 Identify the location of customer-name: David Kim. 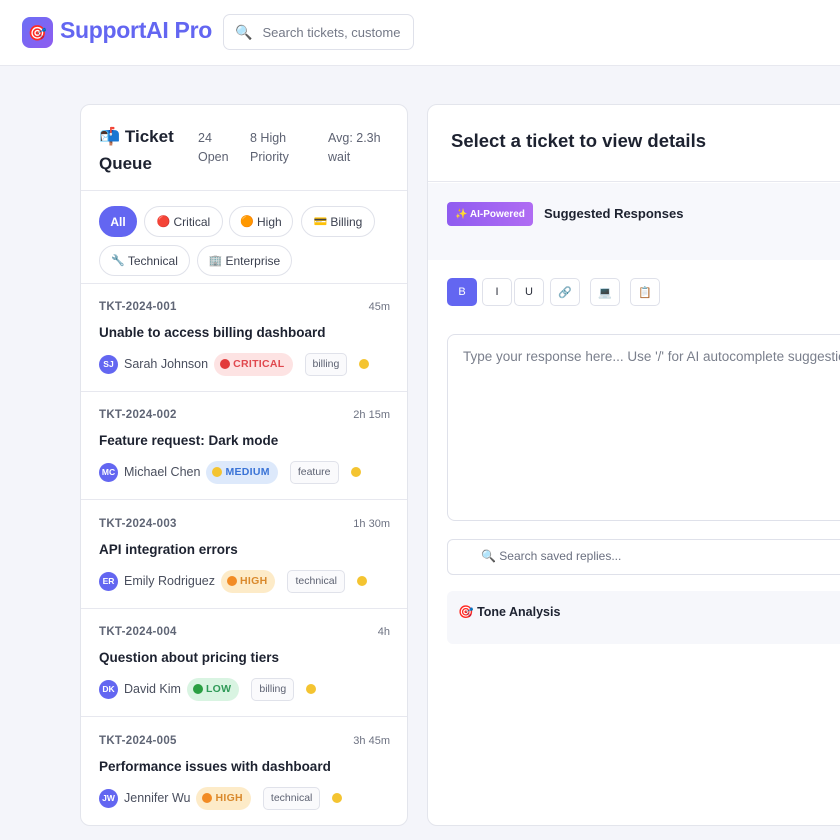
(152, 689).